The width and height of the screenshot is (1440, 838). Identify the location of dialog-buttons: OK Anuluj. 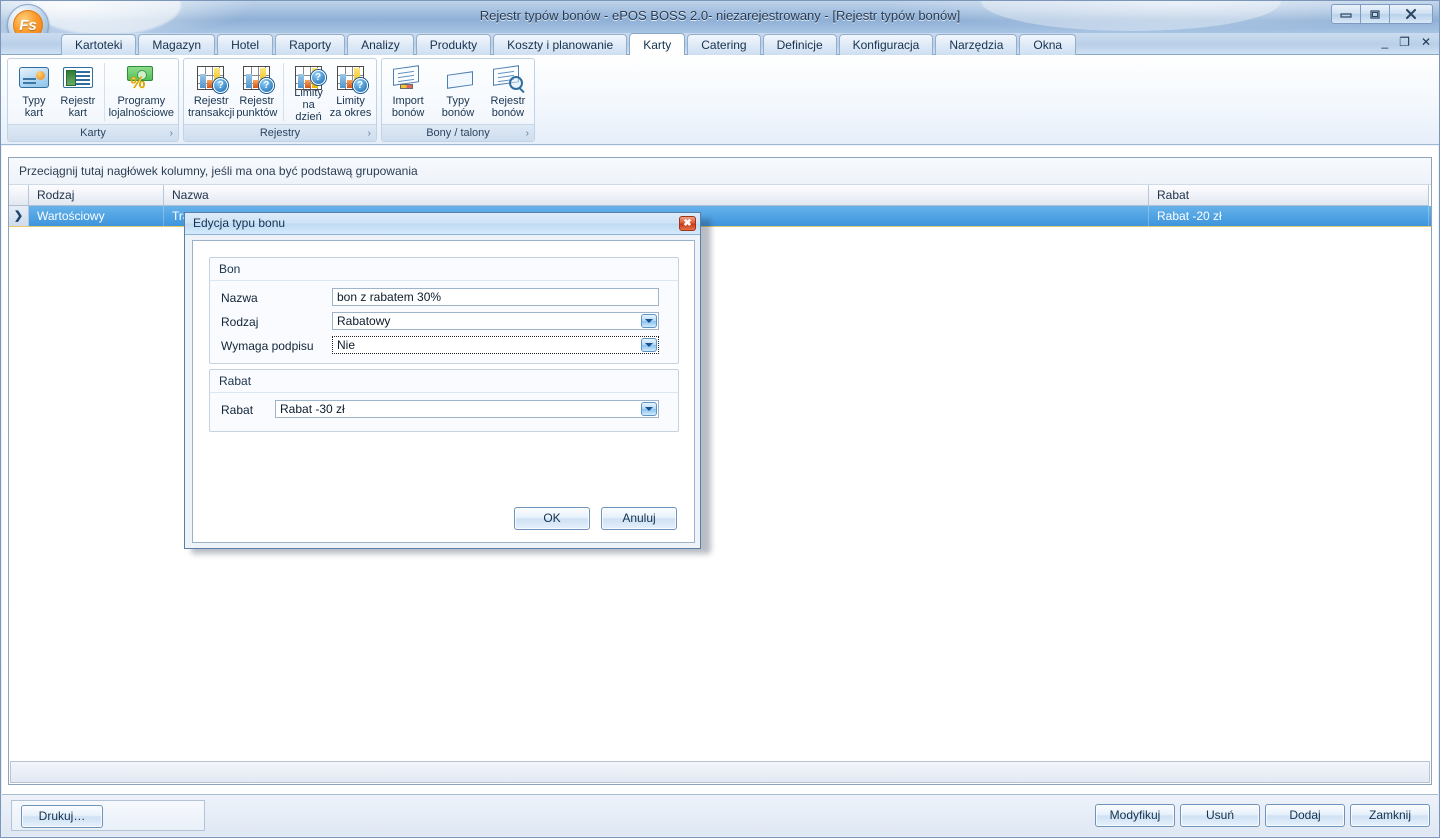
(595, 518).